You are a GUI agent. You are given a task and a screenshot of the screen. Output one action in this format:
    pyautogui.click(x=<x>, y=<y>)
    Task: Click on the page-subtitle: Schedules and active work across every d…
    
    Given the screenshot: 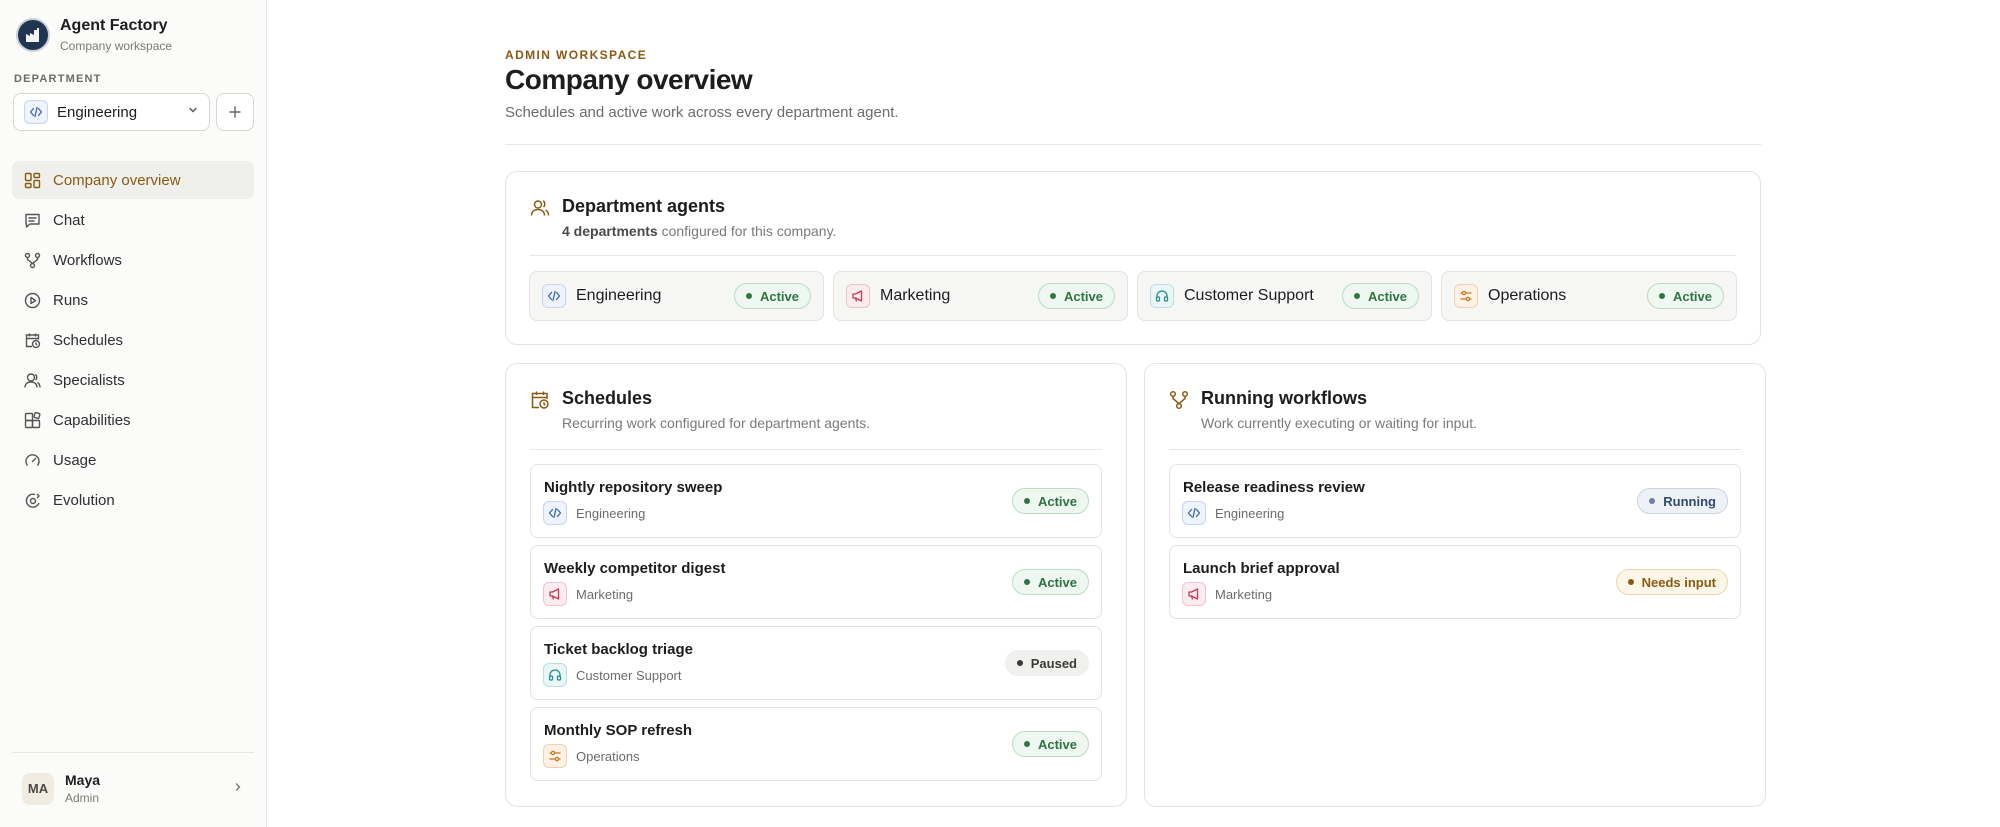 What is the action you would take?
    pyautogui.click(x=702, y=112)
    